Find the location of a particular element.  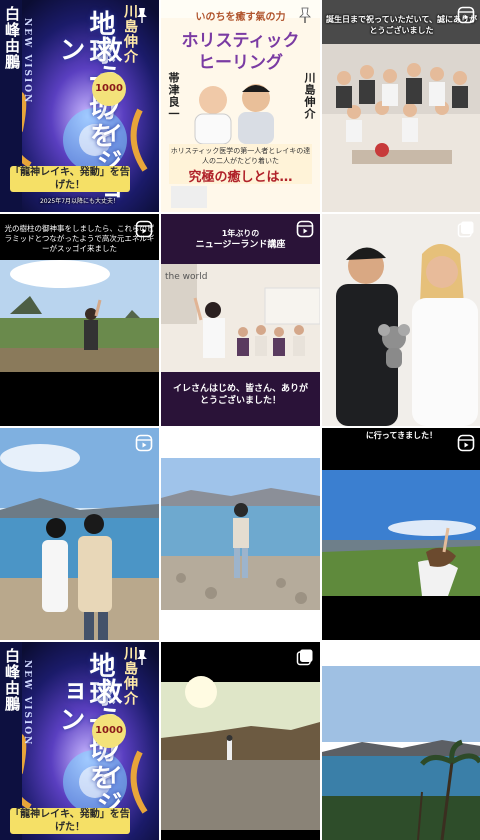

lake-photo is located at coordinates (79, 534).